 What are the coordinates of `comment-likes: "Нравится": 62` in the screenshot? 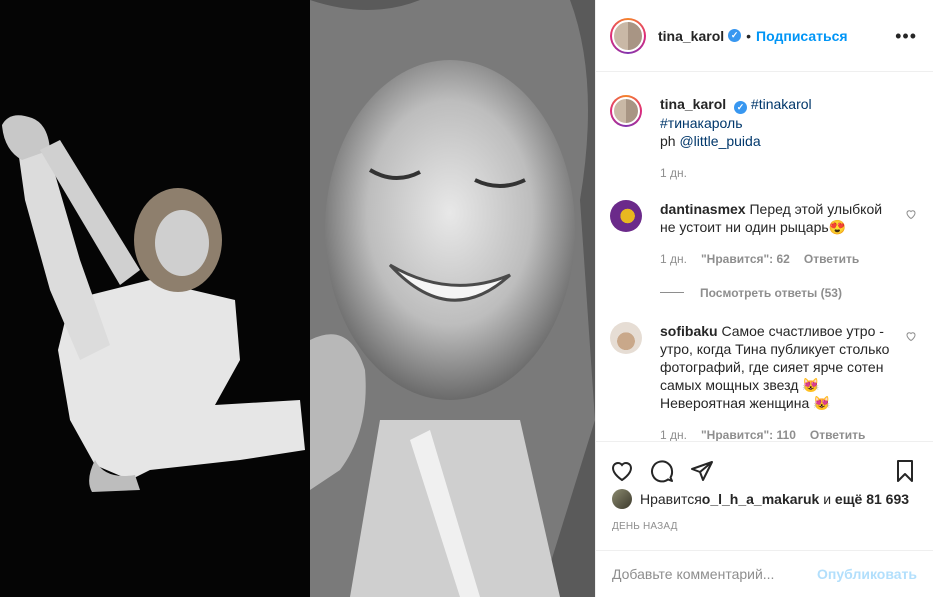 It's located at (745, 259).